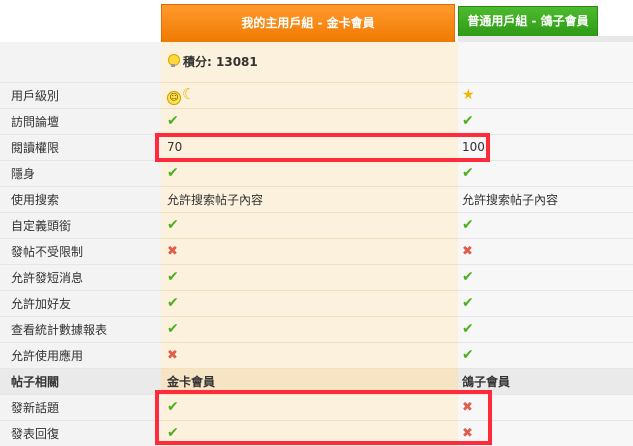 The image size is (633, 446). Describe the element at coordinates (80, 62) in the screenshot. I see `points-label-cell` at that location.